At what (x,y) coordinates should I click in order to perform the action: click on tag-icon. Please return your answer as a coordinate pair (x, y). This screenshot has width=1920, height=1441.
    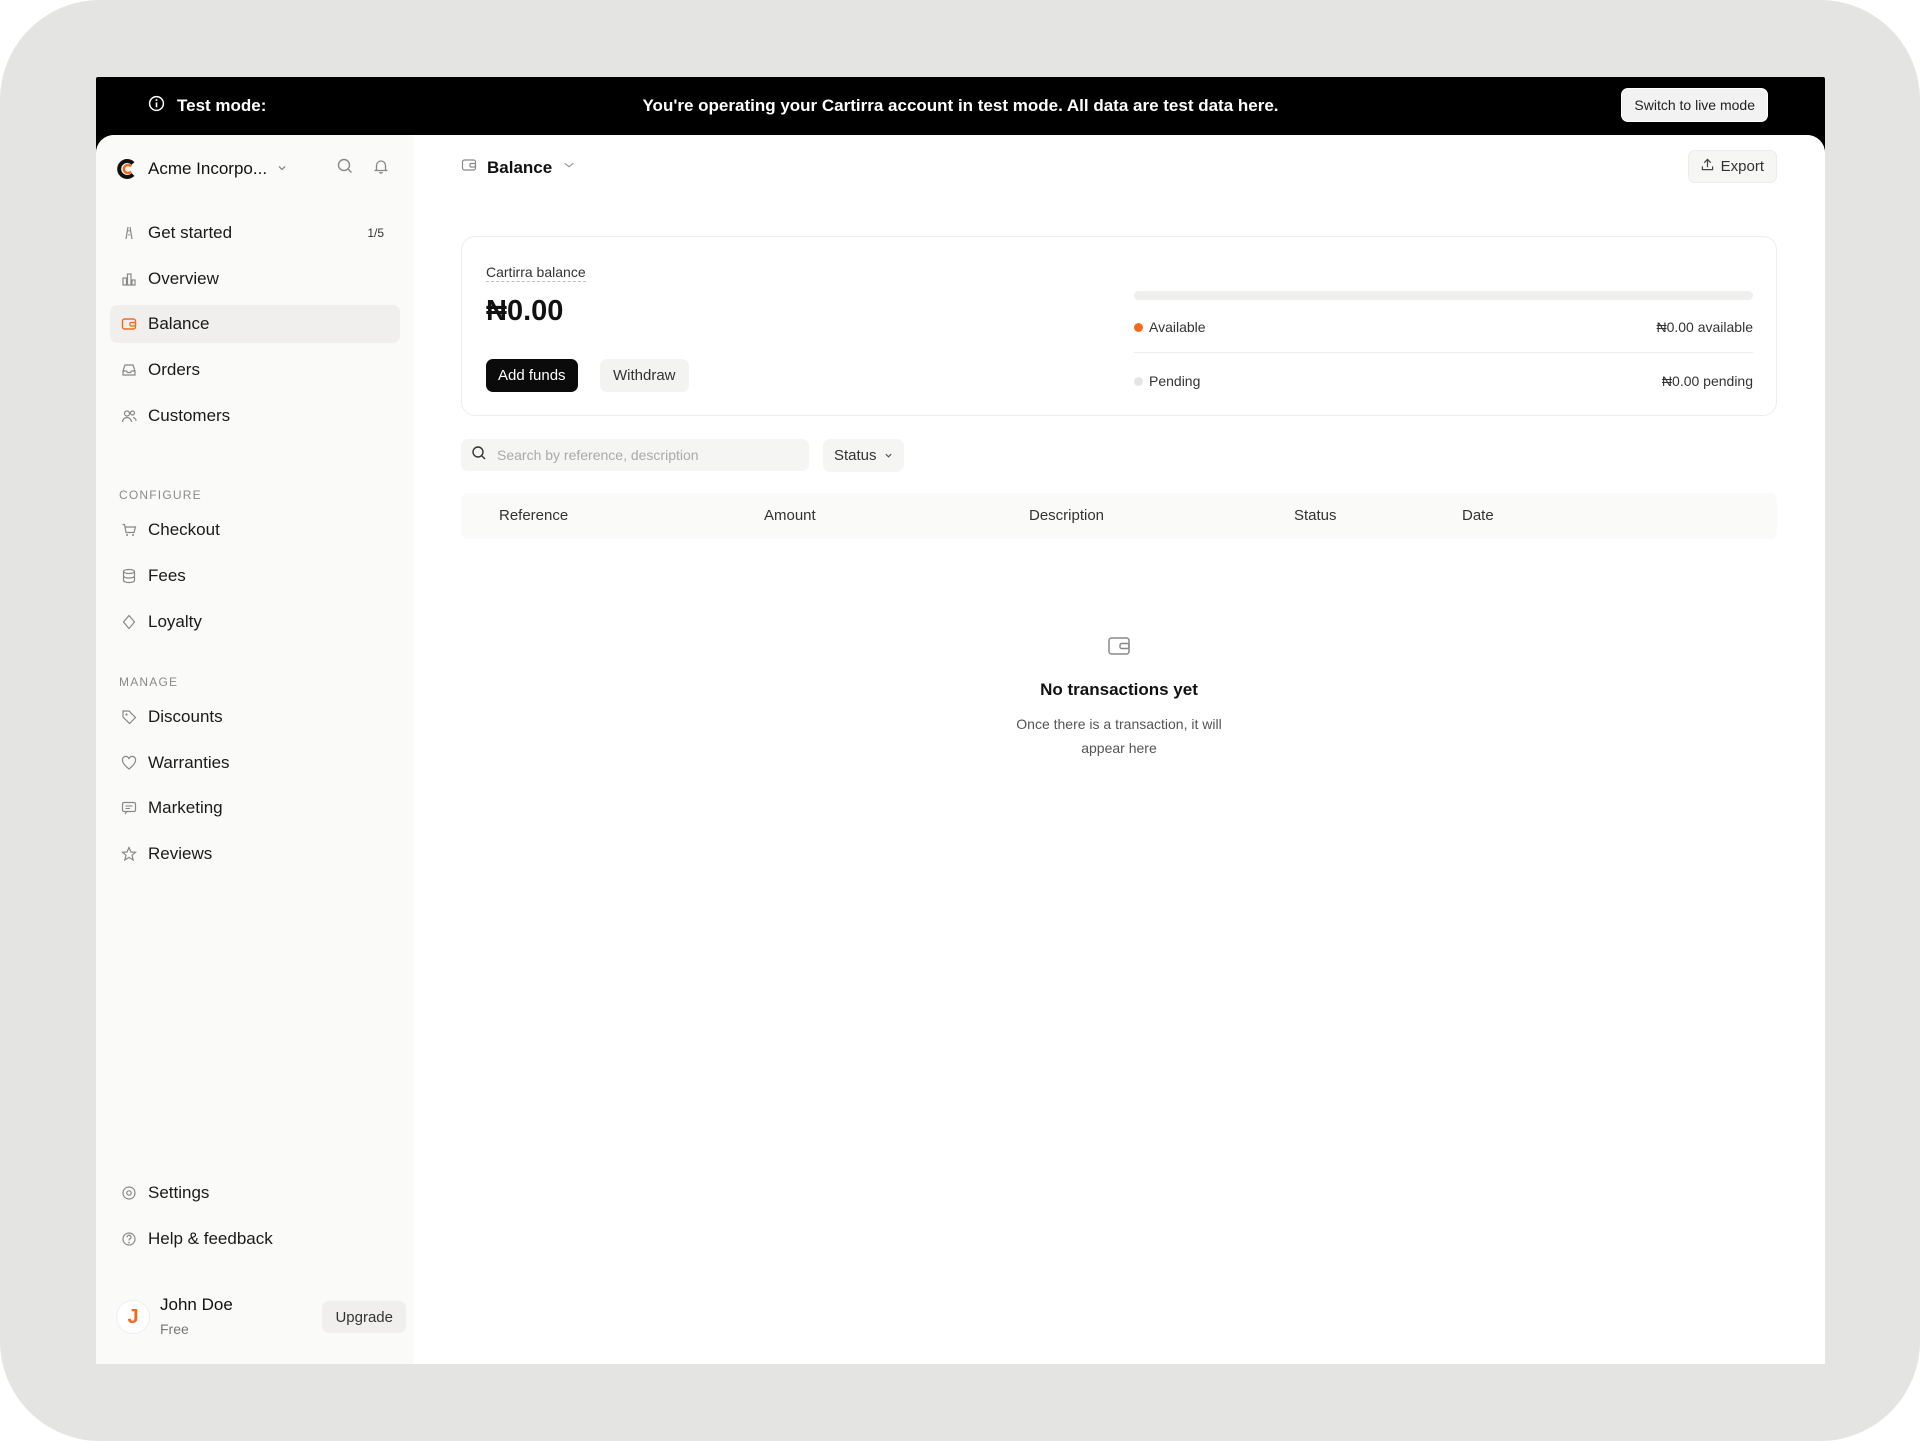
    Looking at the image, I should click on (129, 717).